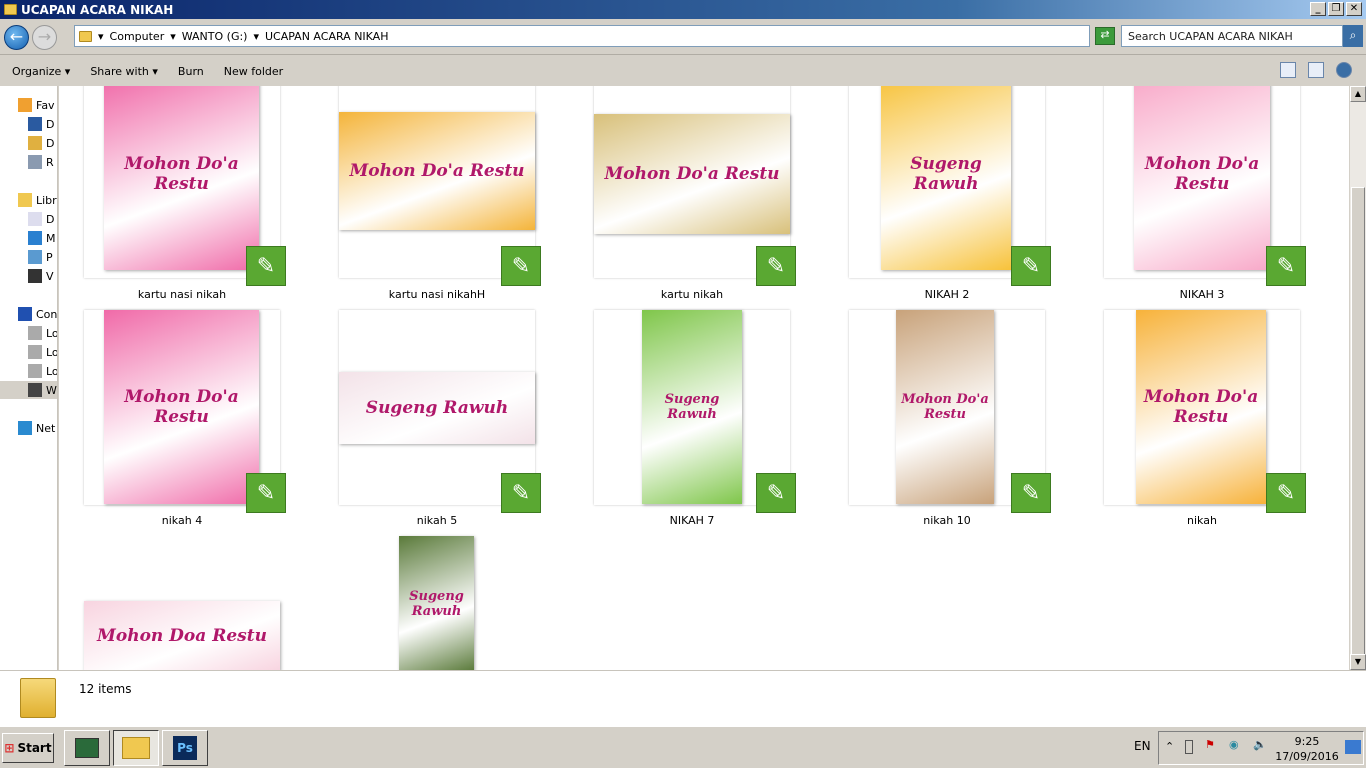 The height and width of the screenshot is (768, 1366). What do you see at coordinates (136, 748) in the screenshot?
I see `taskbar-explorer-button` at bounding box center [136, 748].